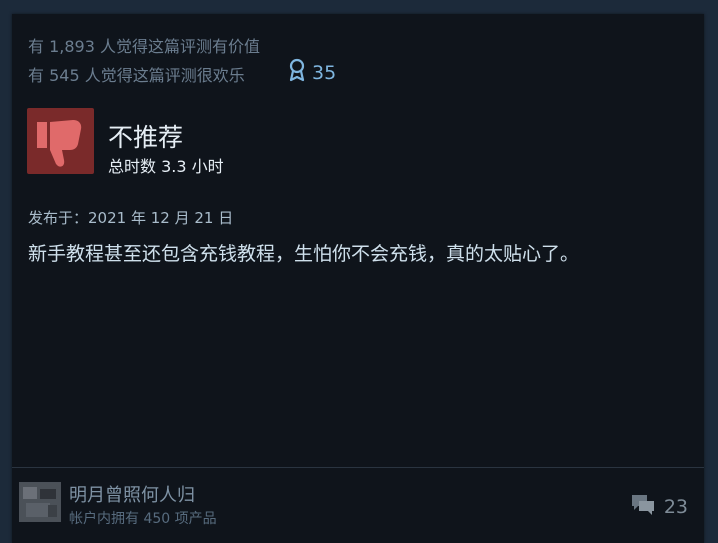 This screenshot has width=718, height=543. I want to click on author-products: 帐户内拥有 450 项产品, so click(143, 519).